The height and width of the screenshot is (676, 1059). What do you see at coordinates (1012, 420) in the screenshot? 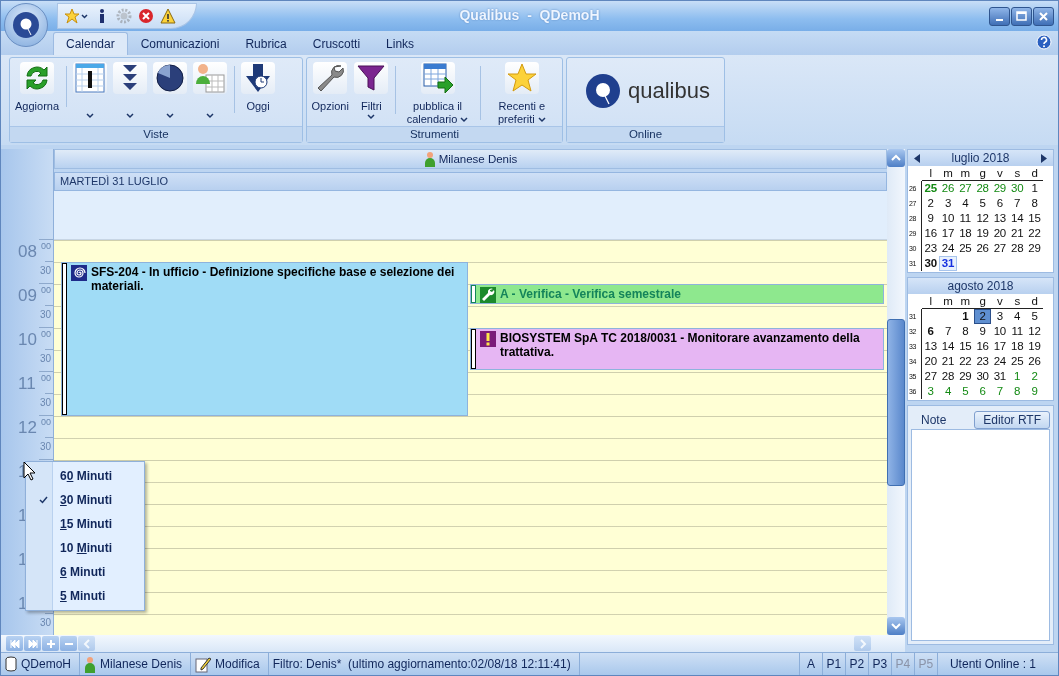
I see `editor-button: Editor RTF` at bounding box center [1012, 420].